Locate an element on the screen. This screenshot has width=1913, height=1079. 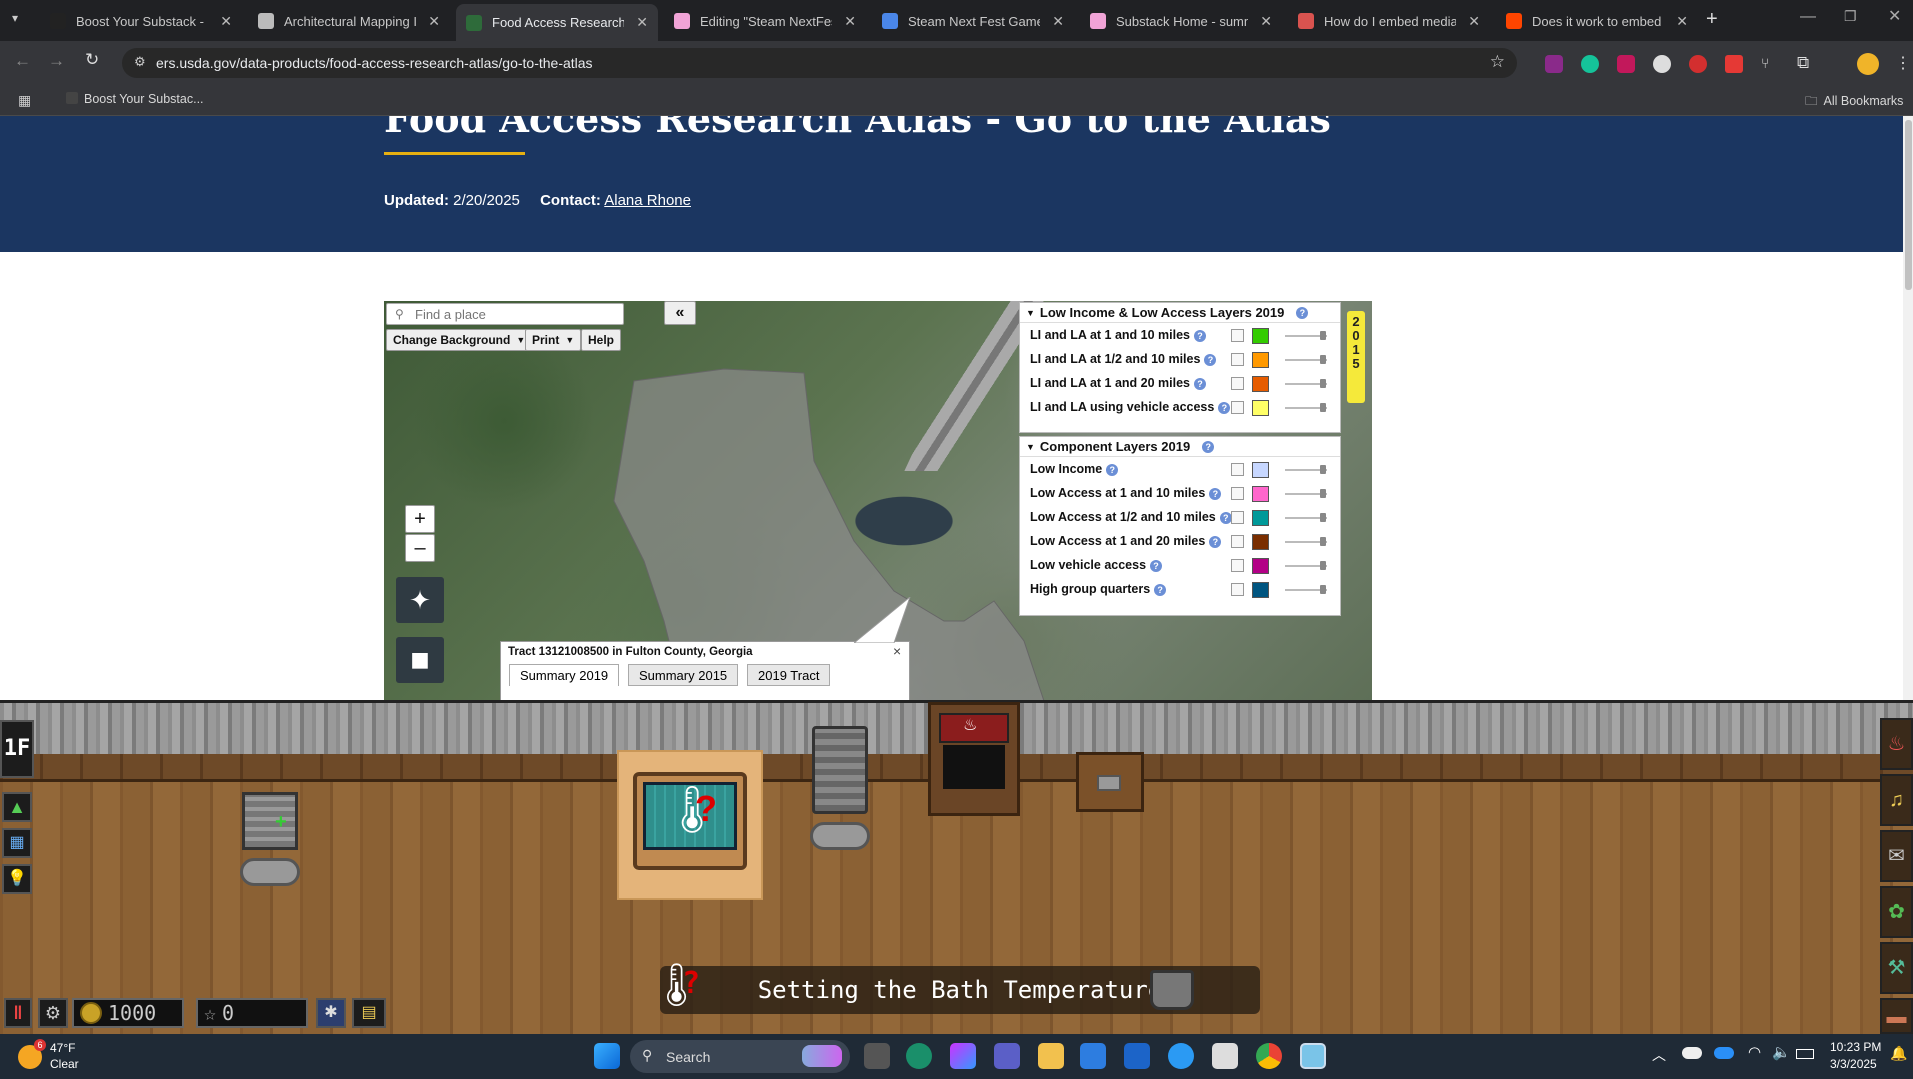
grammarly-icon is located at coordinates (1590, 64).